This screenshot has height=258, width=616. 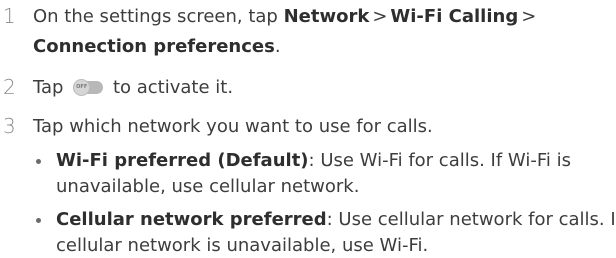 I want to click on menu-path-network: Network, so click(x=326, y=16).